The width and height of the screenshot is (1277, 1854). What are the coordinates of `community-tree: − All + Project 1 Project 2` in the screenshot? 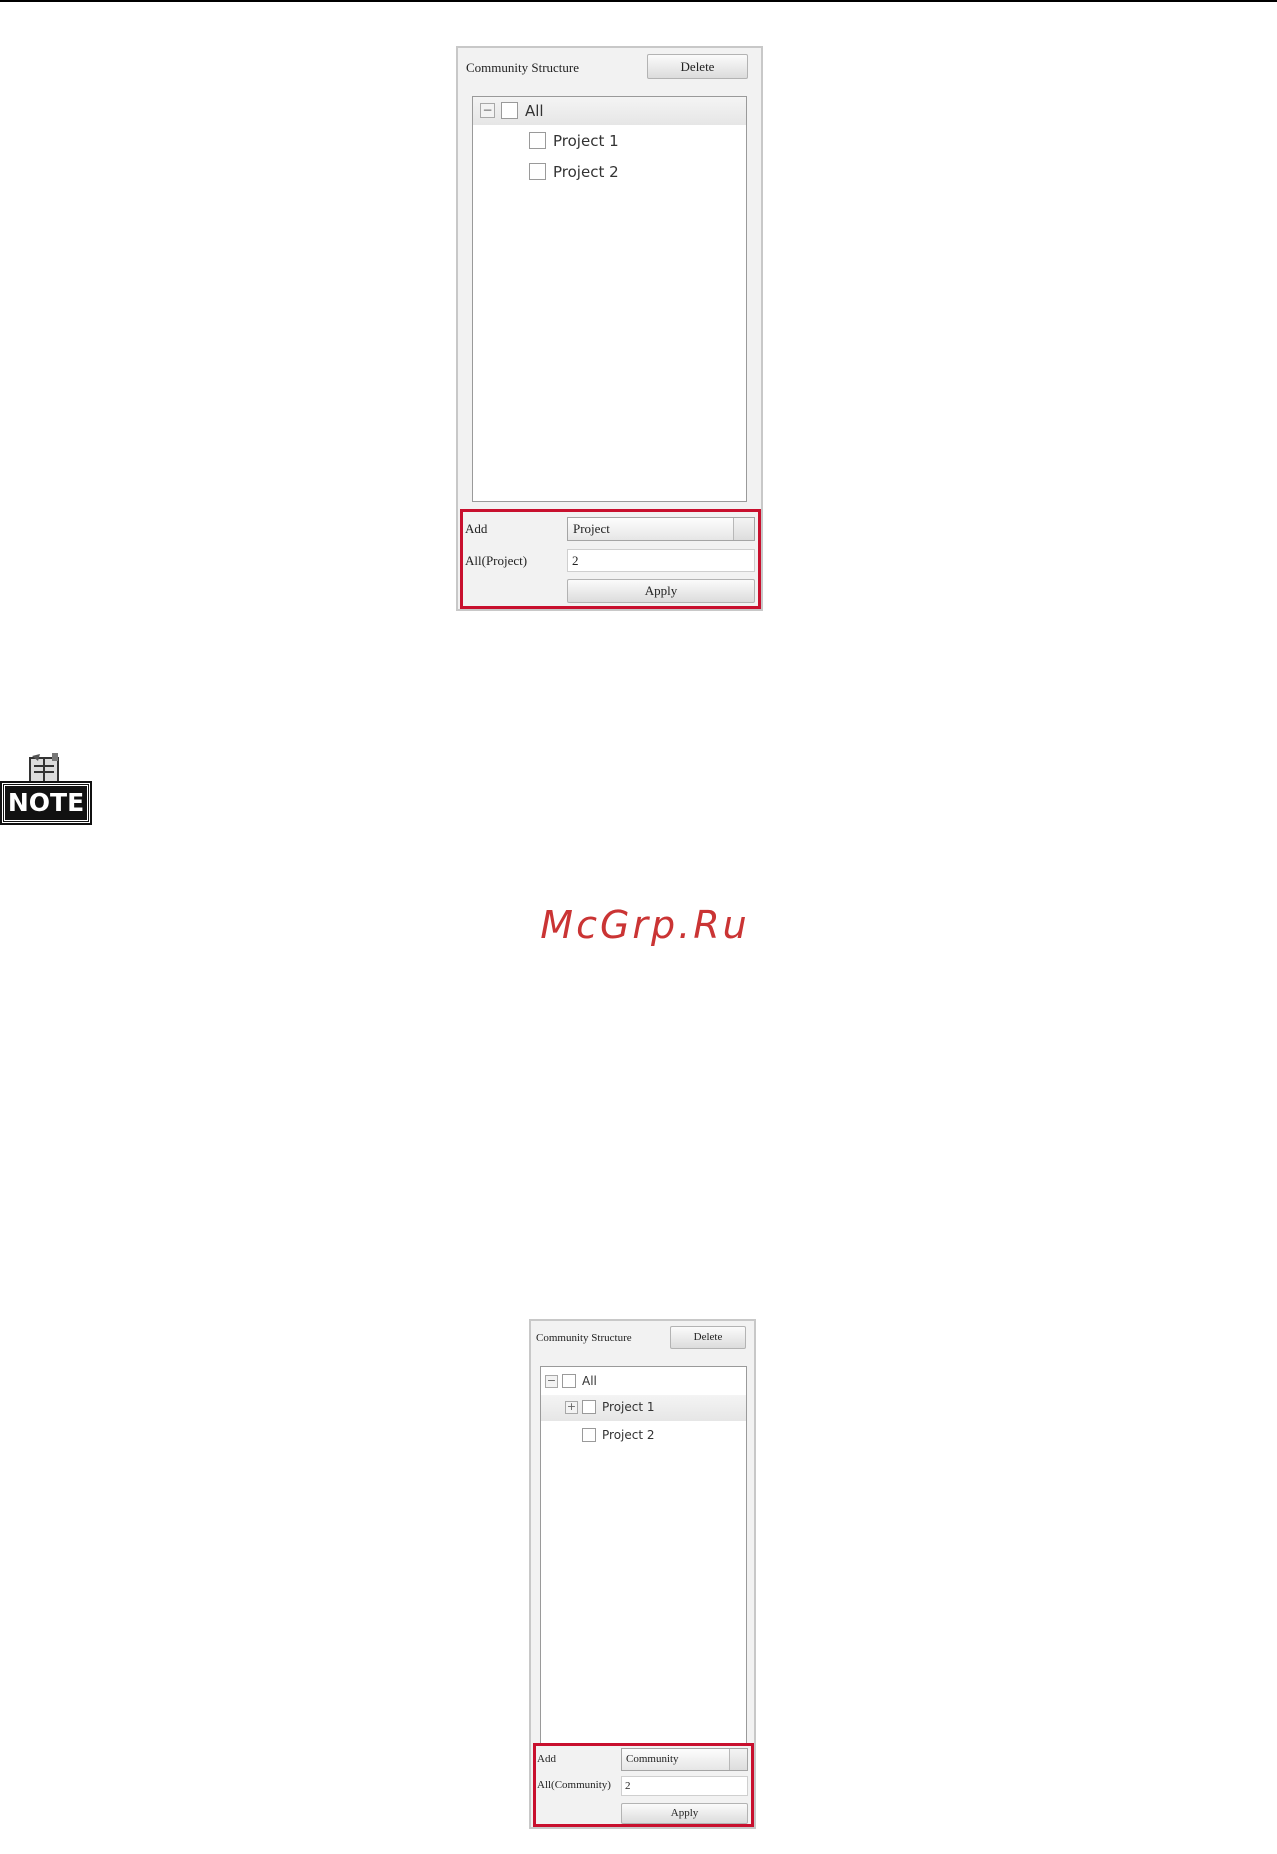 It's located at (643, 1555).